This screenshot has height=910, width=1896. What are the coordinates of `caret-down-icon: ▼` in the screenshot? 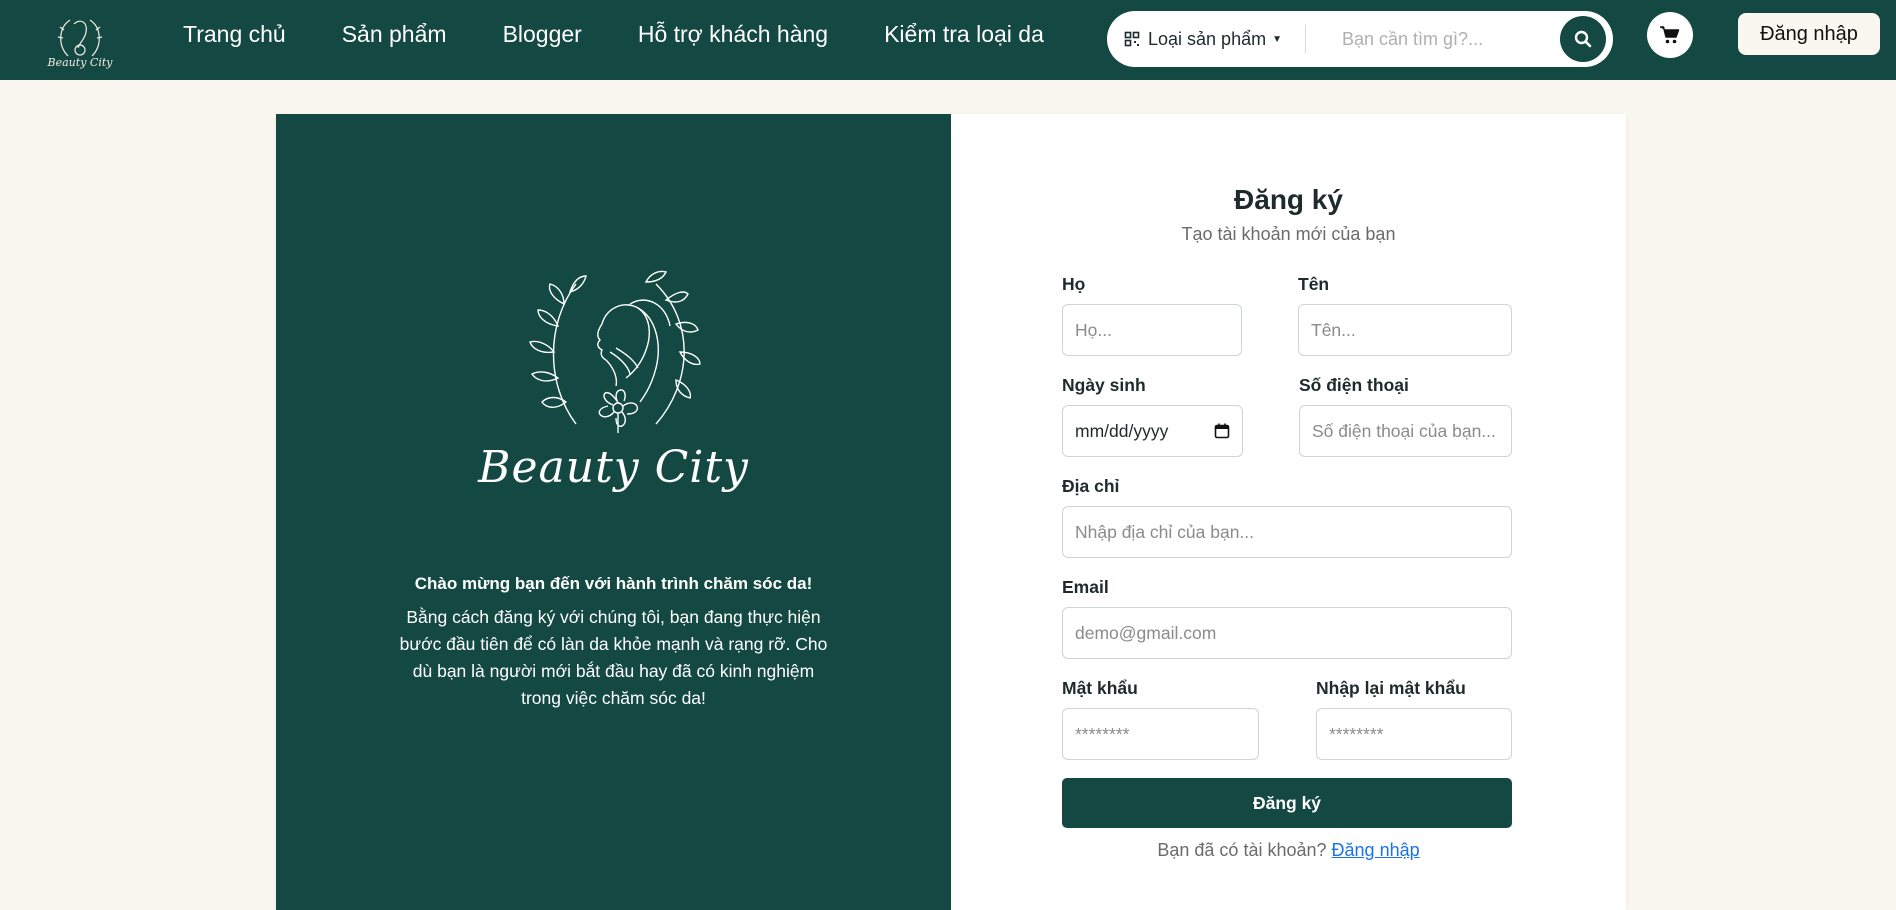 It's located at (1277, 39).